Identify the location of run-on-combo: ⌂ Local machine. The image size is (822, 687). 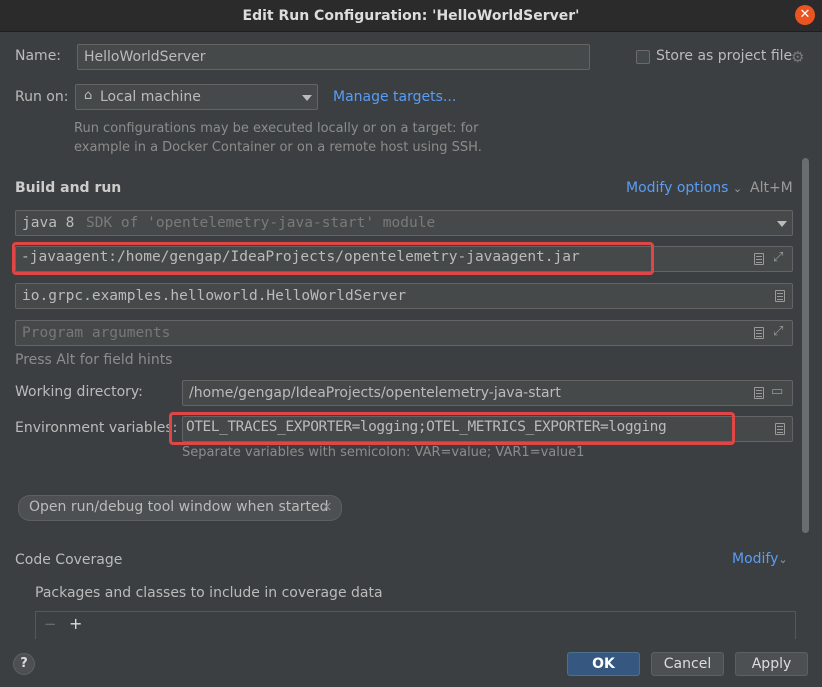
(196, 97).